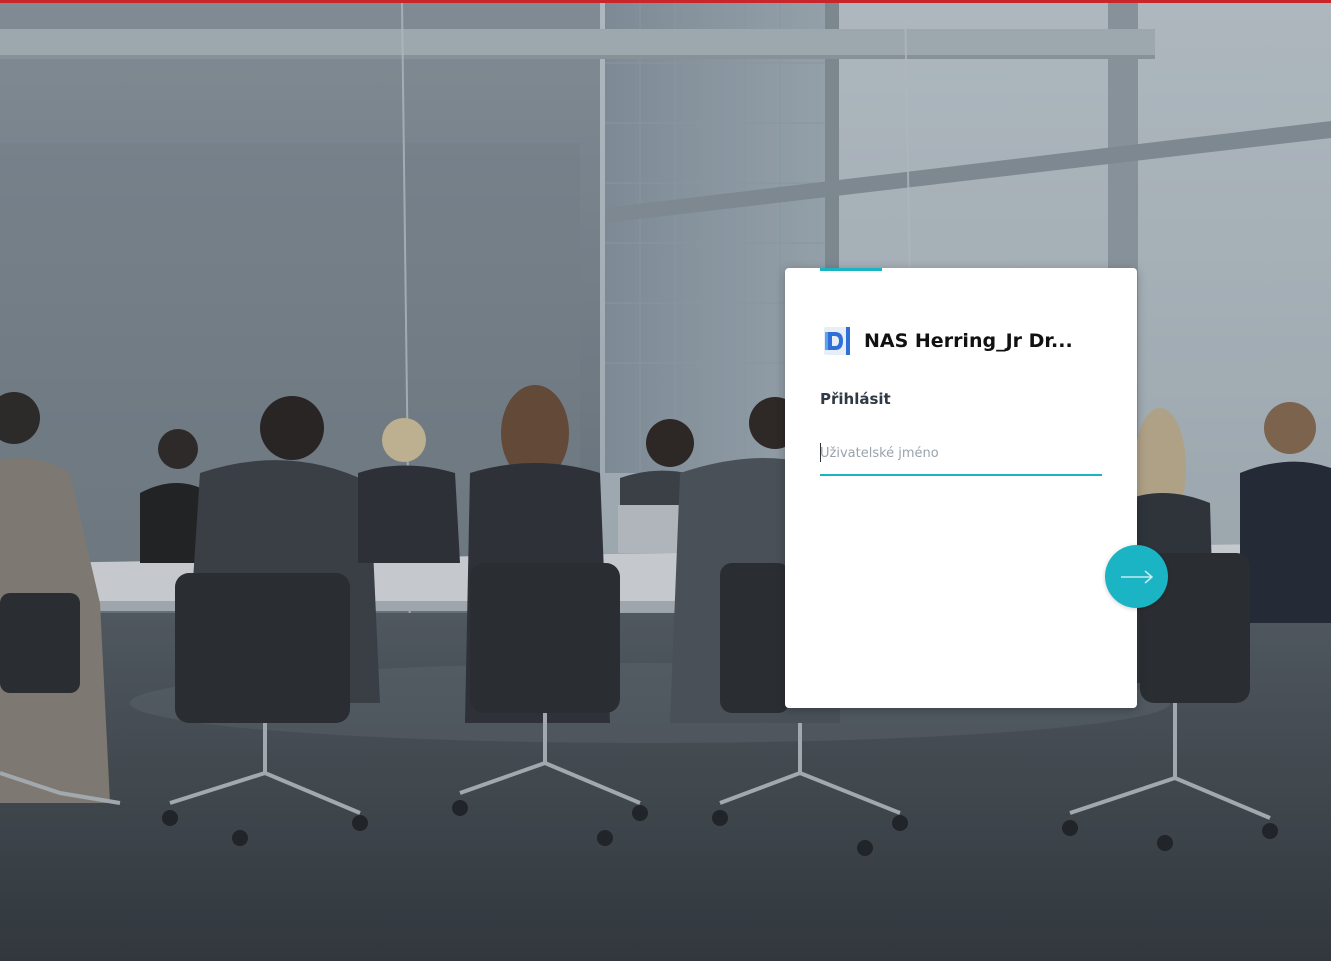  Describe the element at coordinates (851, 269) in the screenshot. I see `card-accent-tab` at that location.